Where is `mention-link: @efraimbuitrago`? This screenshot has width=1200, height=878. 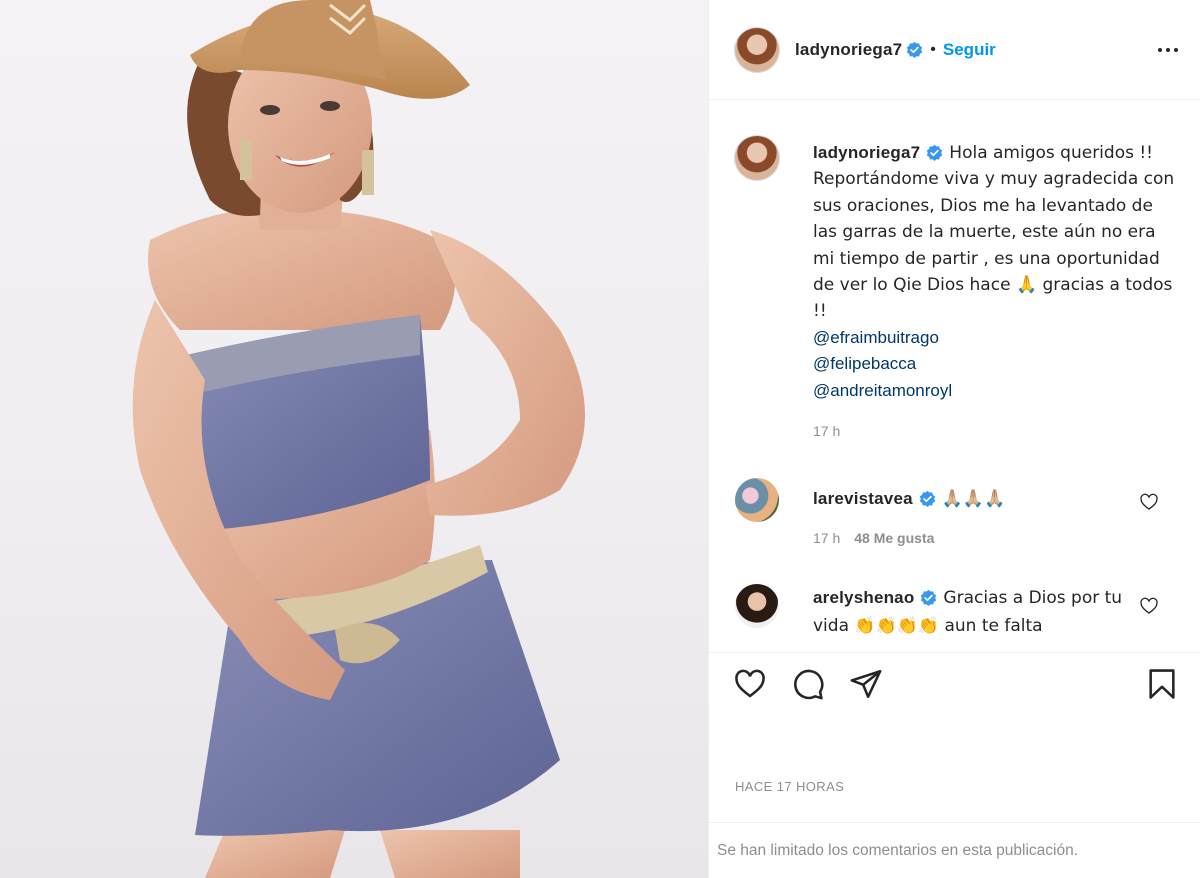 mention-link: @efraimbuitrago is located at coordinates (994, 338).